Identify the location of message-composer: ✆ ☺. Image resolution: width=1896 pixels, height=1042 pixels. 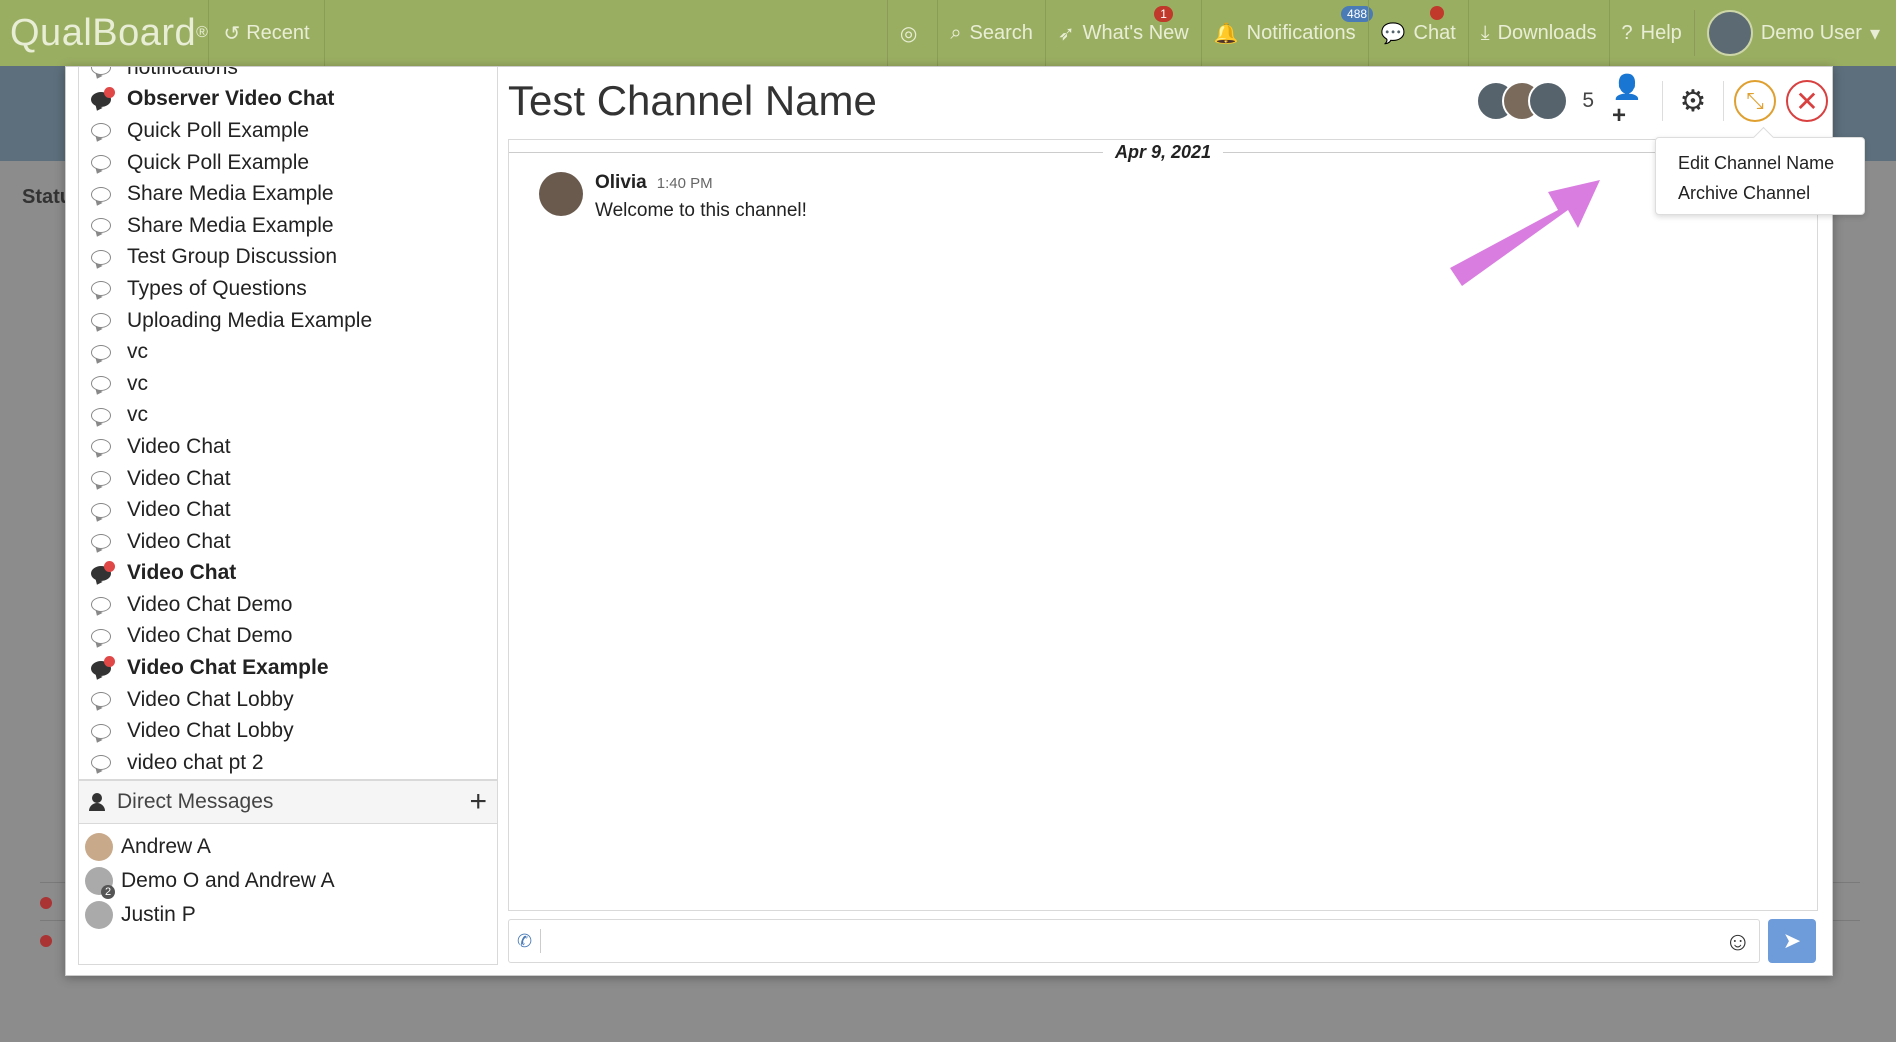
(1134, 941).